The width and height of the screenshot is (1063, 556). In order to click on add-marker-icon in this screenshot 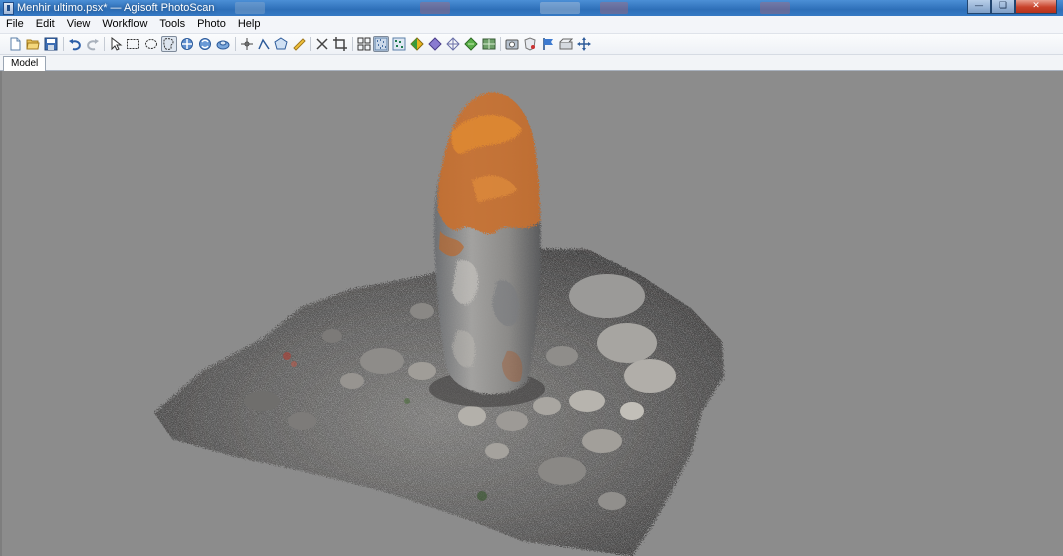, I will do `click(247, 44)`.